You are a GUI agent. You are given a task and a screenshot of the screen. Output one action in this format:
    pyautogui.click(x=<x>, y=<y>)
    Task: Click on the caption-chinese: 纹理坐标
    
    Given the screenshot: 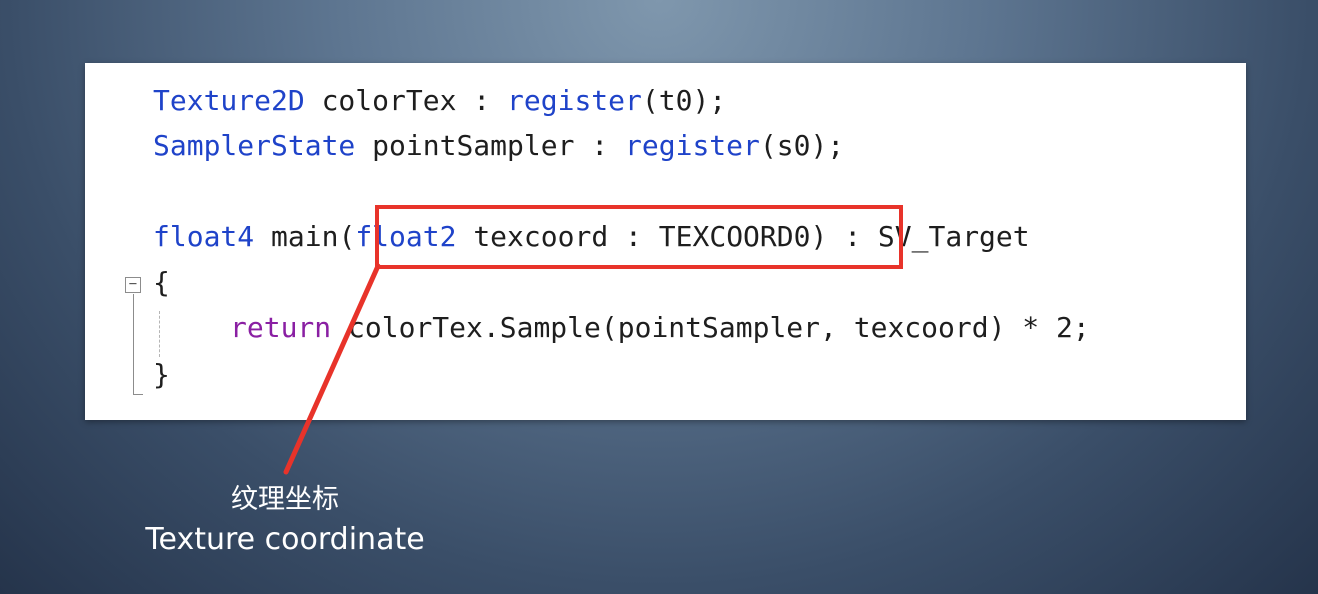 What is the action you would take?
    pyautogui.click(x=285, y=499)
    